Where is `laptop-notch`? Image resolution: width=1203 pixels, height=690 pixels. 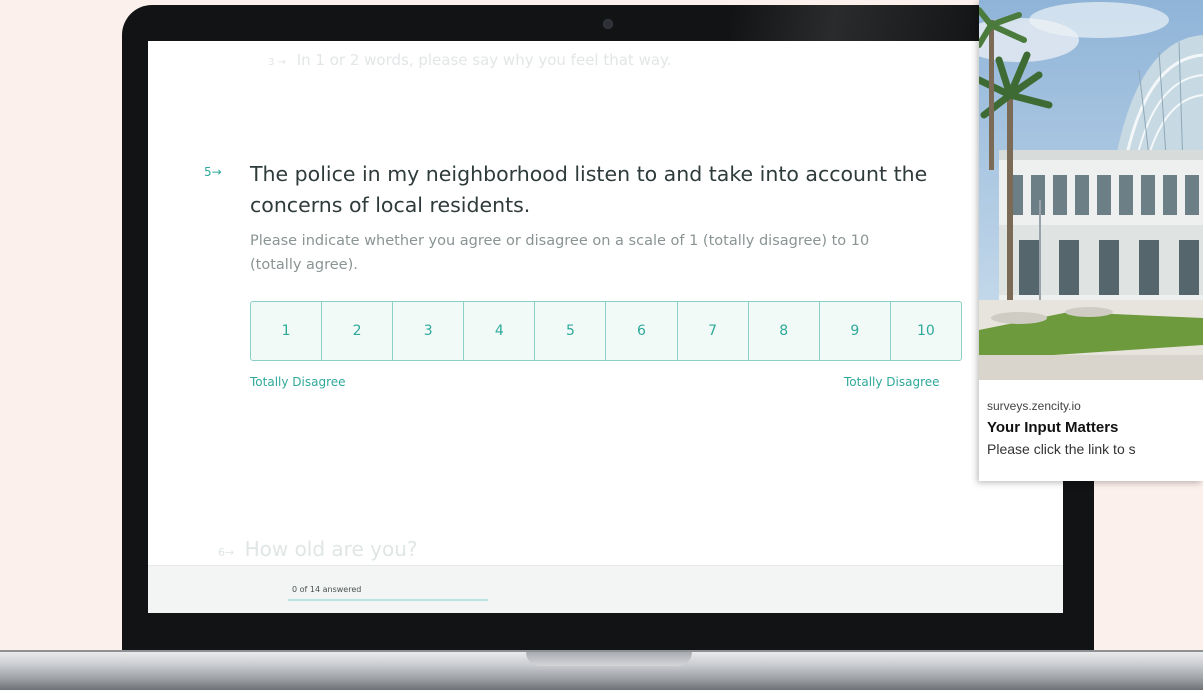 laptop-notch is located at coordinates (609, 659).